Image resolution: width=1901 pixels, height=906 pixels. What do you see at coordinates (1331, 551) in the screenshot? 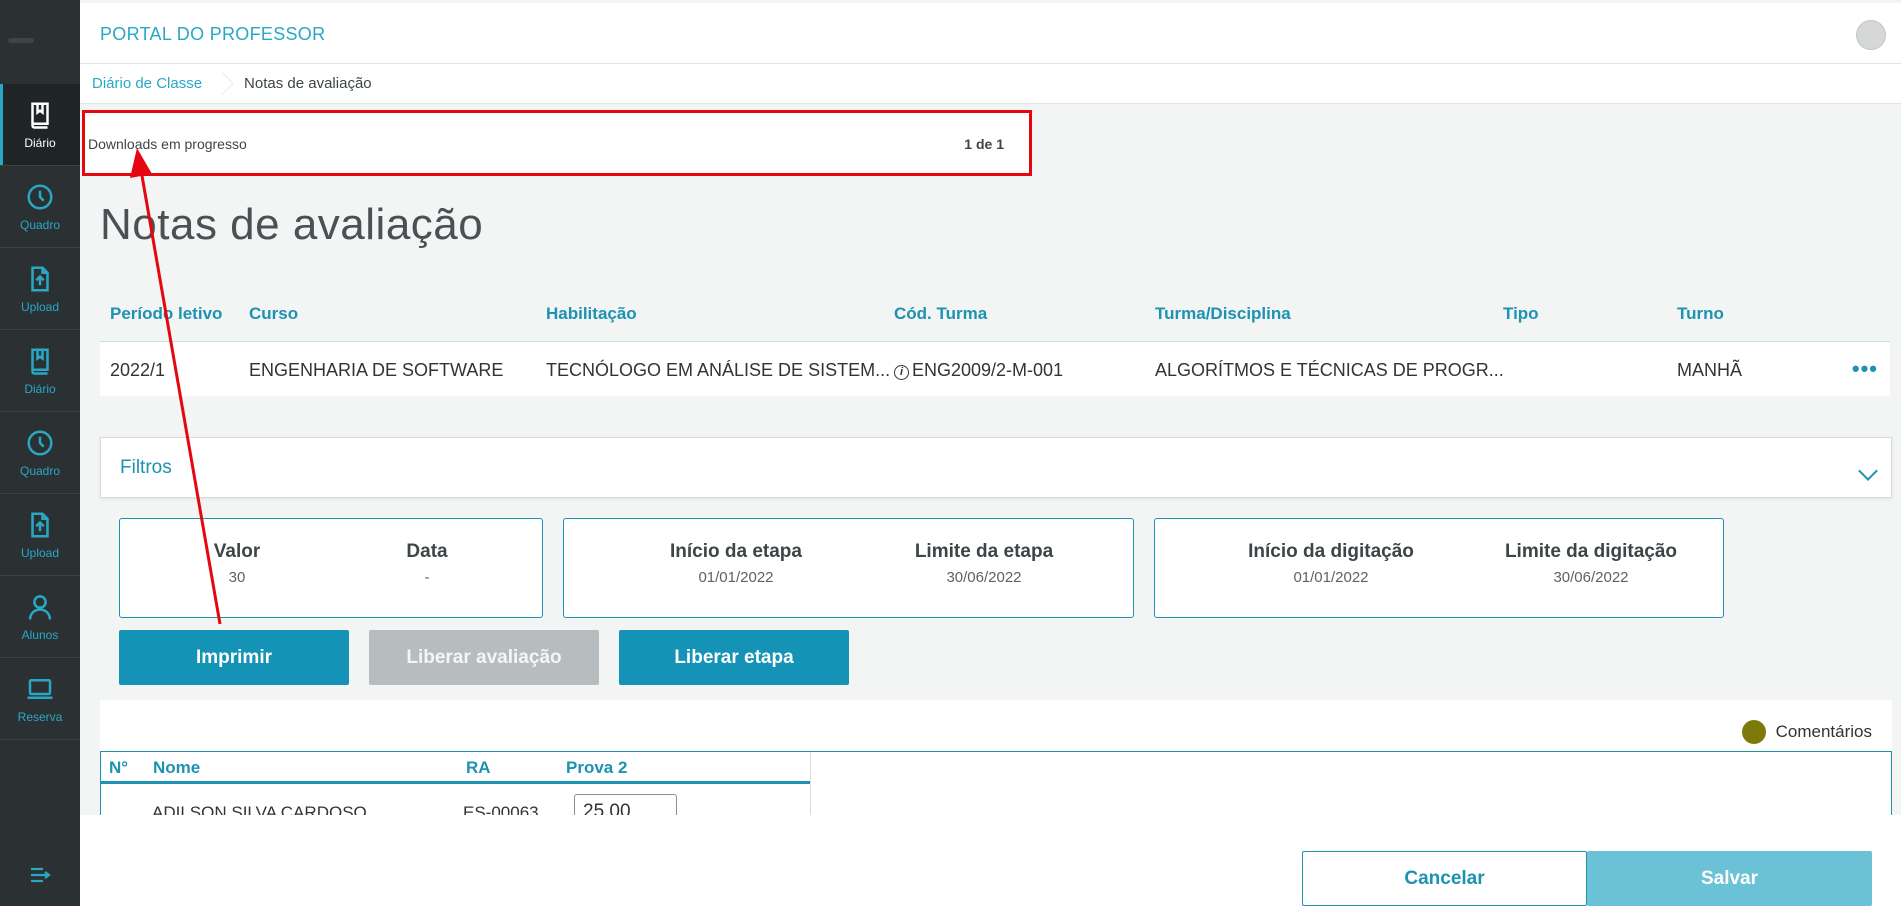
I see `inicio-digitacao-label: Início da digitação` at bounding box center [1331, 551].